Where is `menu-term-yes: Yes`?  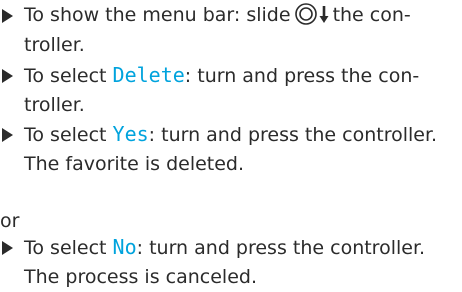 menu-term-yes: Yes is located at coordinates (130, 134).